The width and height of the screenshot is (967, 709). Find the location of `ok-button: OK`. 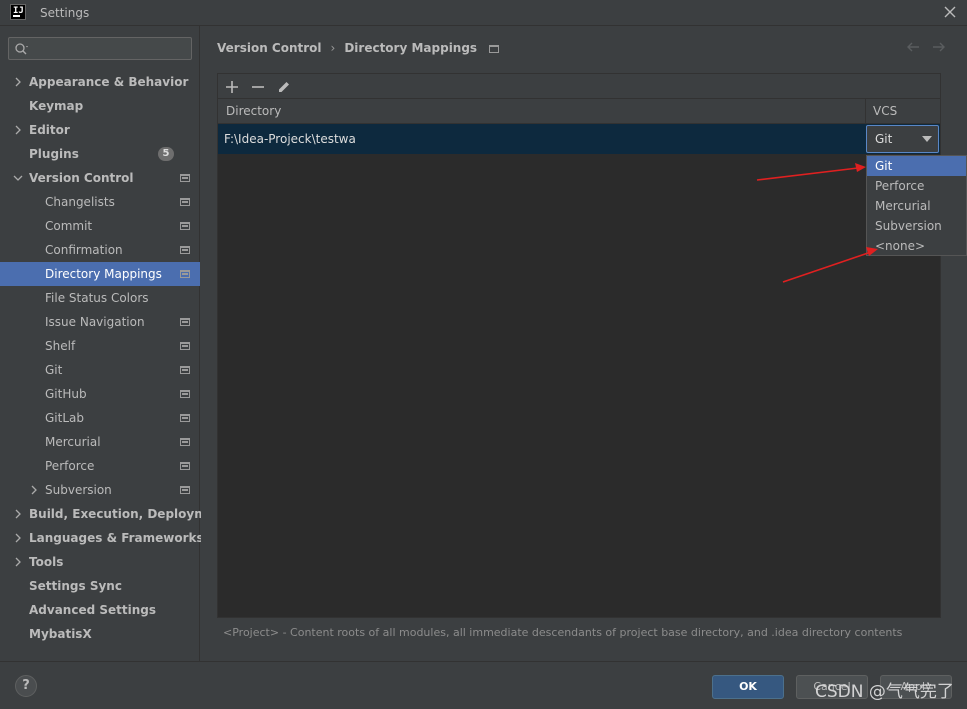

ok-button: OK is located at coordinates (748, 687).